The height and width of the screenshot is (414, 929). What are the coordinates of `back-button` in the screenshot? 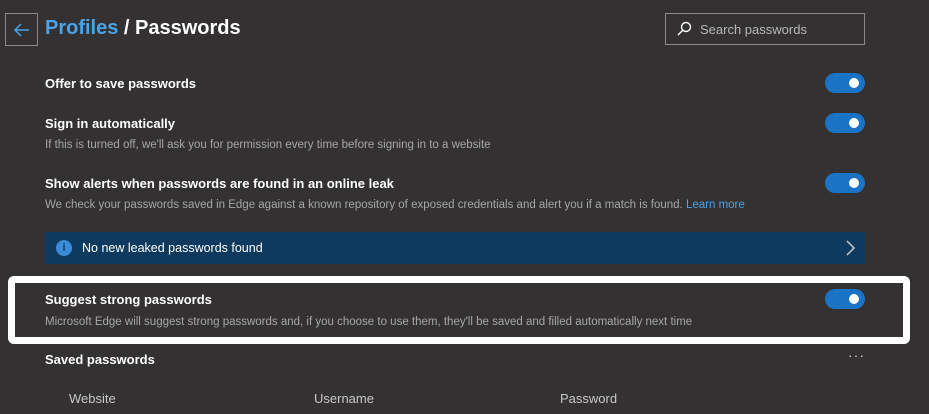 It's located at (21, 29).